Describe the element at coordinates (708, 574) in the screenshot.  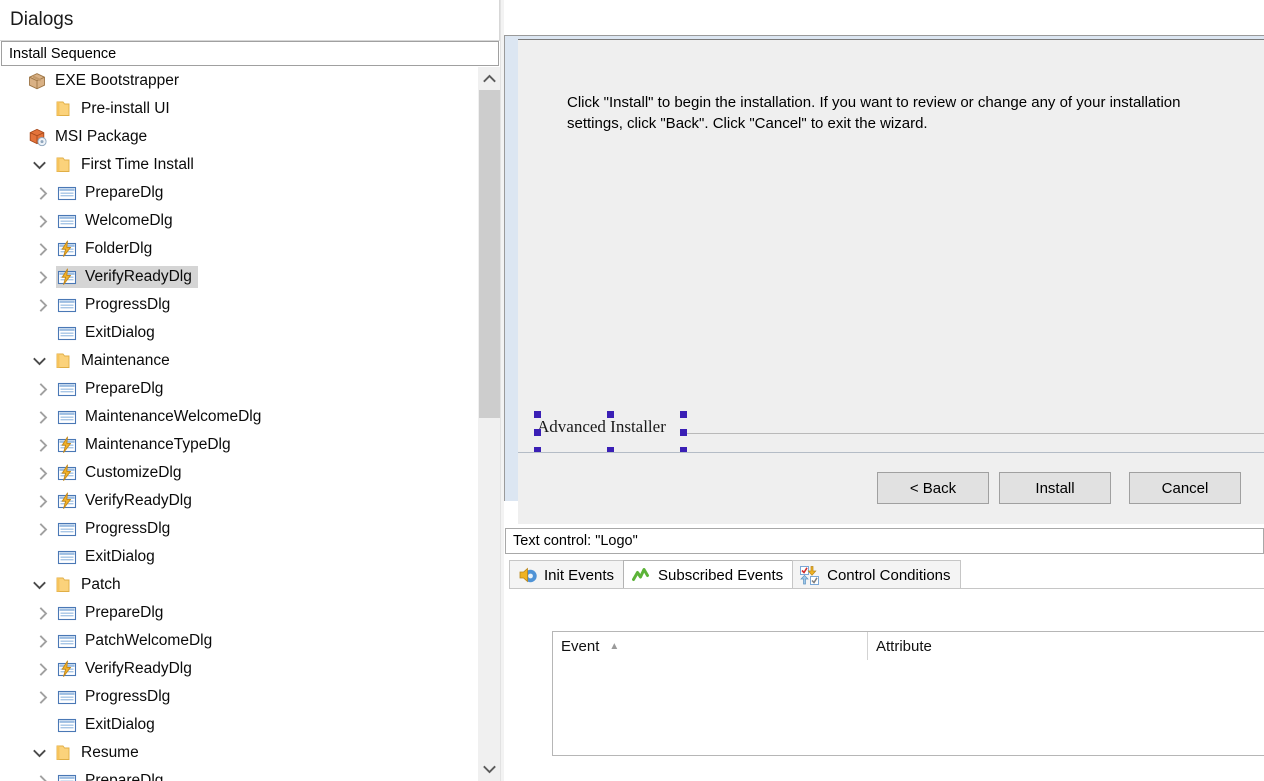
I see `tab-subscribed-events: Subscribed Events` at that location.